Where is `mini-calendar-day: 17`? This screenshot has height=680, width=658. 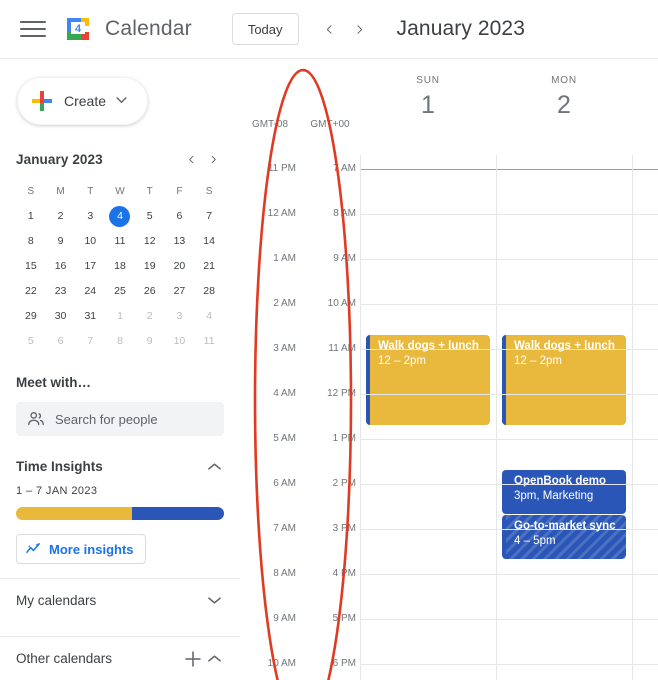 mini-calendar-day: 17 is located at coordinates (90, 266).